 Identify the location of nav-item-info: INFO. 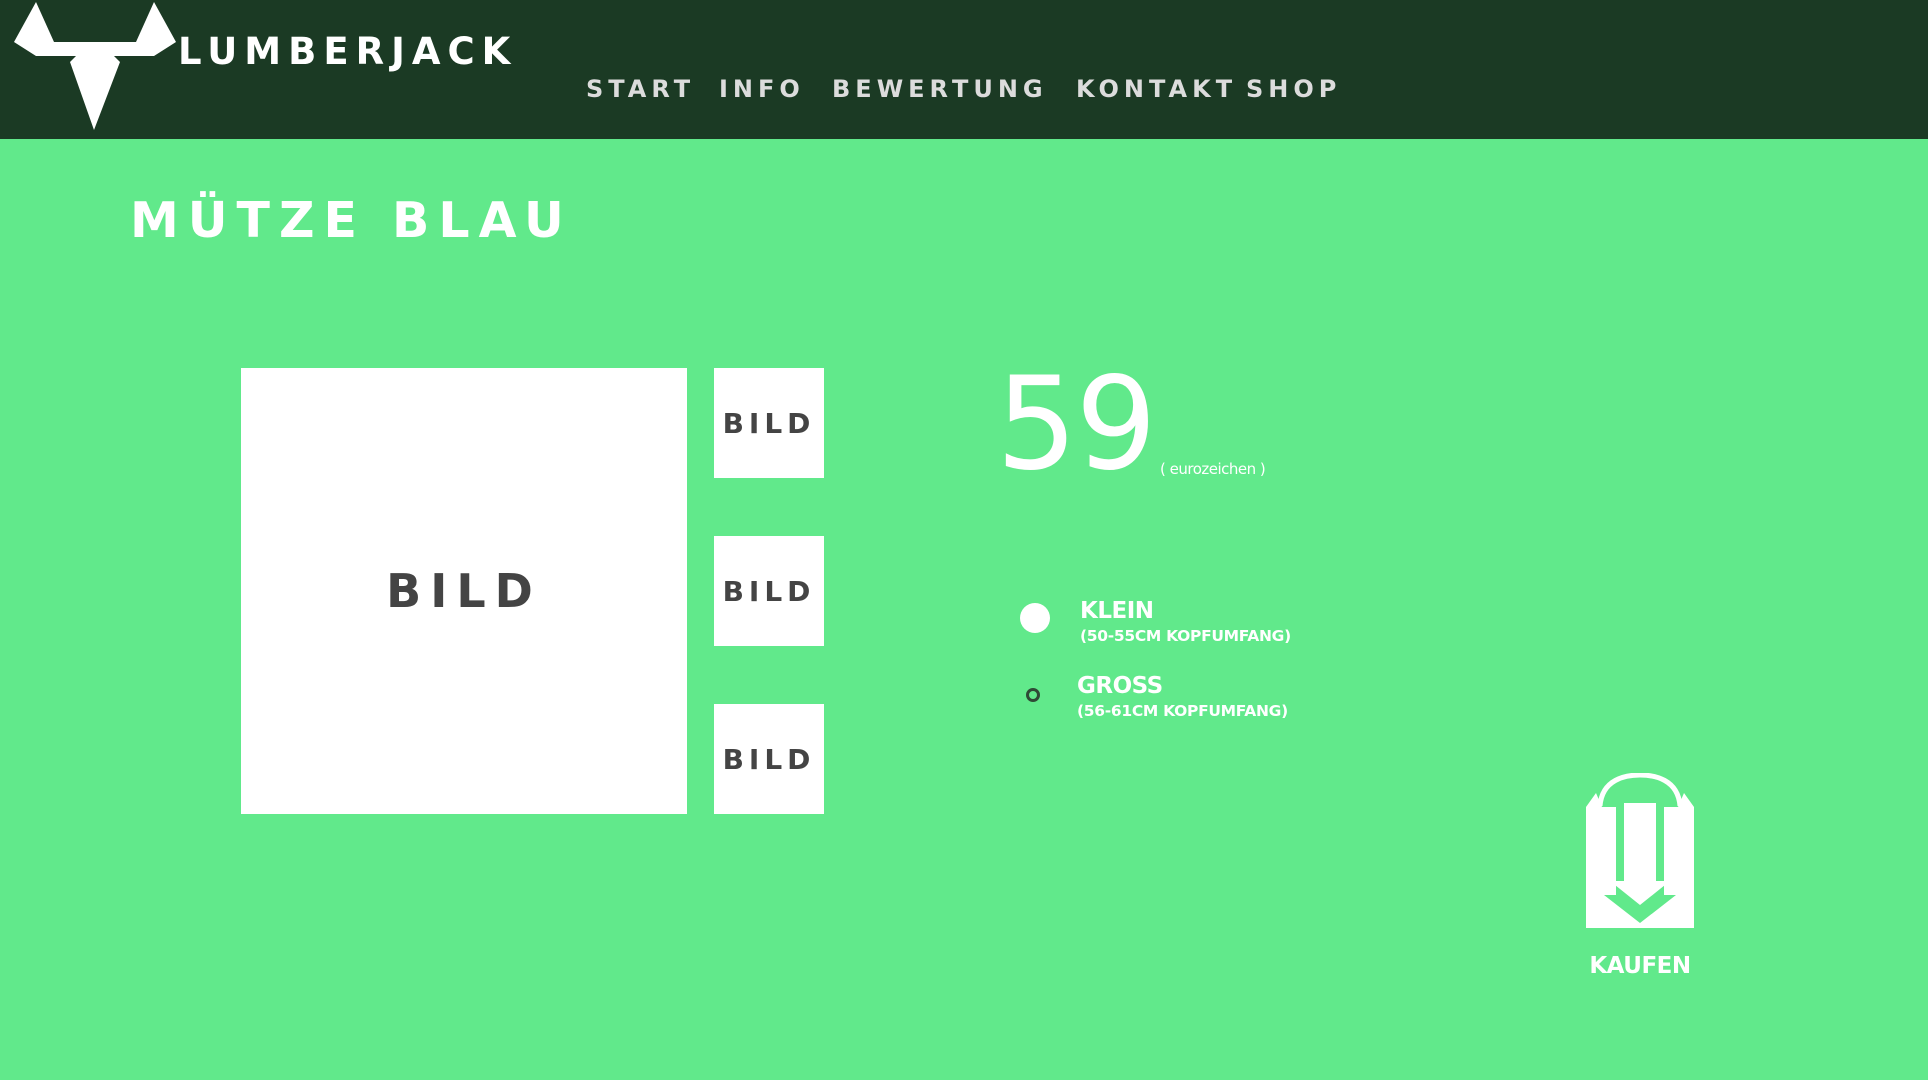
(762, 89).